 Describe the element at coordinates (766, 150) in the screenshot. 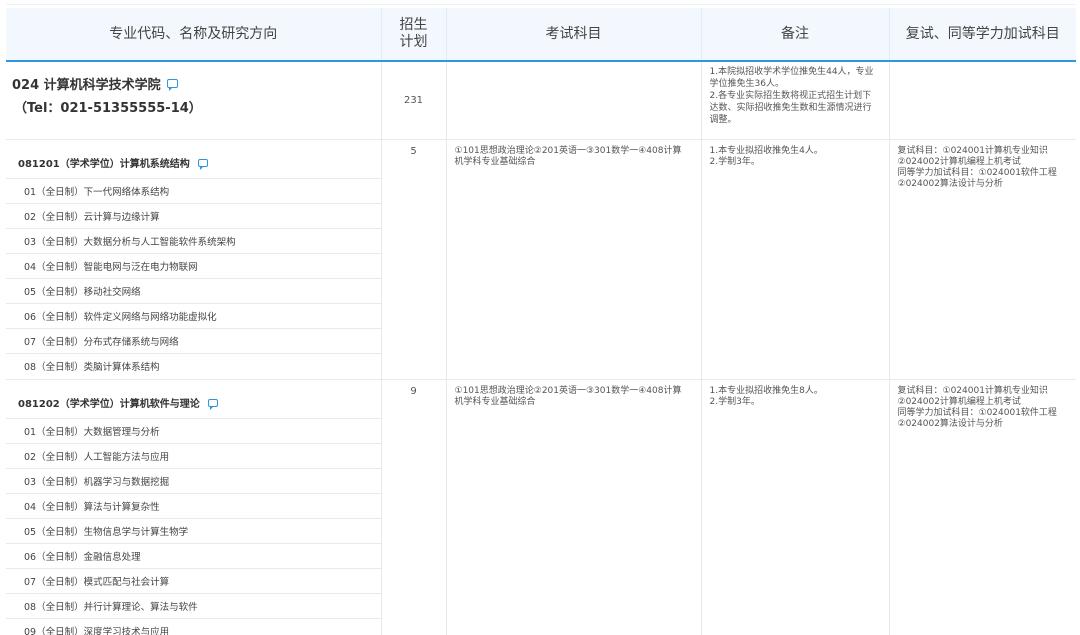

I see `note-line: 1.本专业拟招收推免生4人。` at that location.